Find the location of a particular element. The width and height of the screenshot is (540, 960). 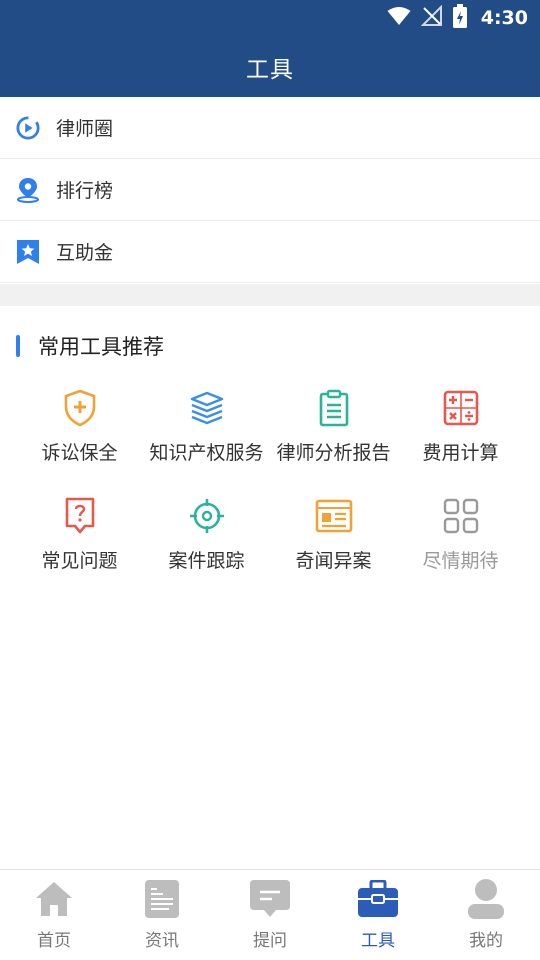

grid-icon is located at coordinates (461, 516).